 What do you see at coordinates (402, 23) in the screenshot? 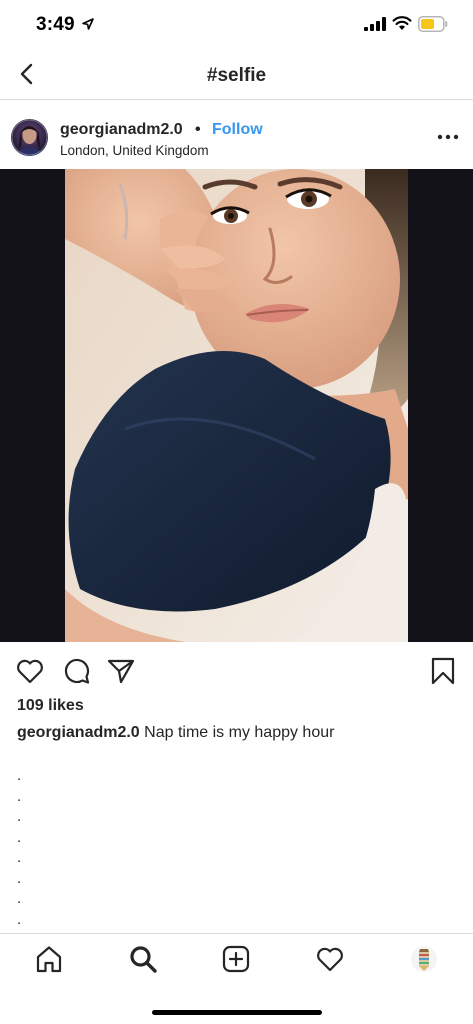
I see `wifi-icon` at bounding box center [402, 23].